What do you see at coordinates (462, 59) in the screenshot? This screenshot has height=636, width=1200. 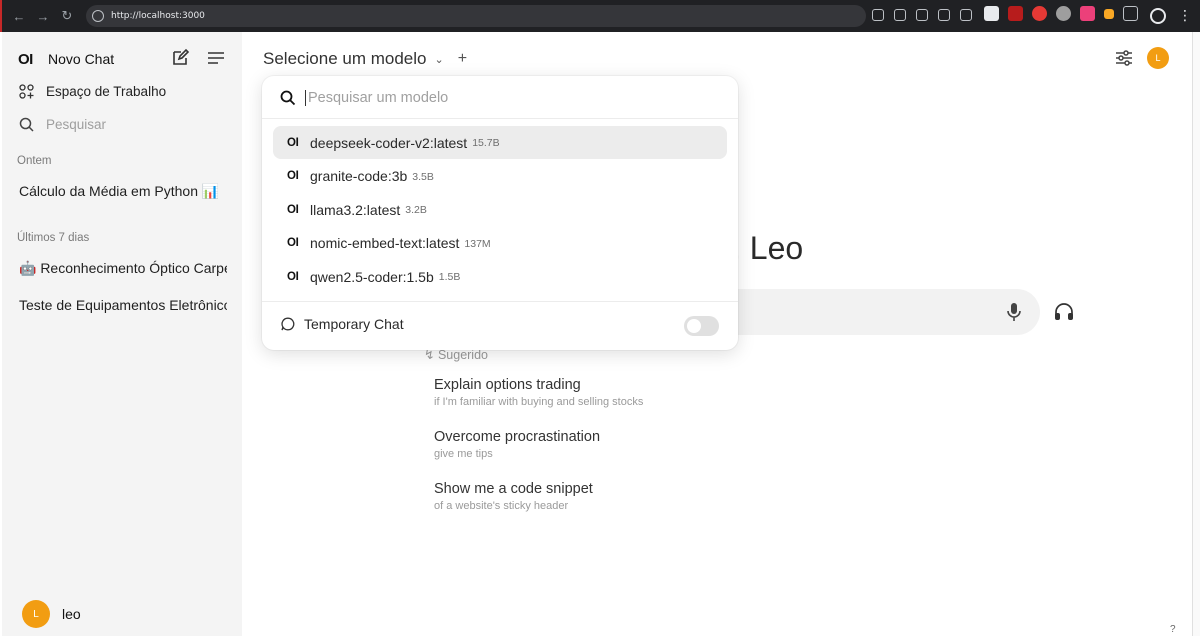 I see `plus-icon: +` at bounding box center [462, 59].